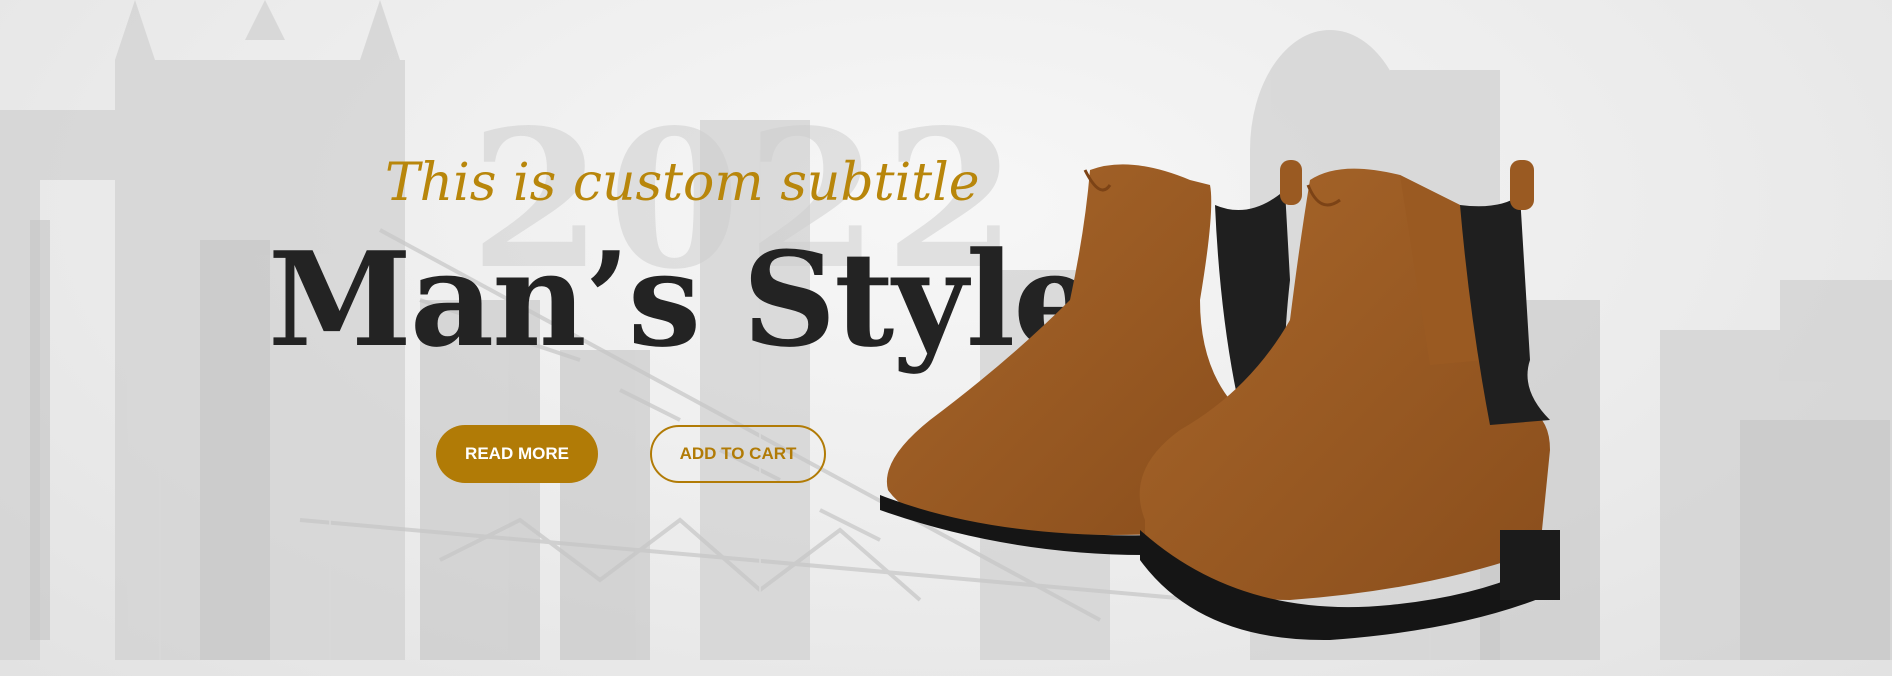 The width and height of the screenshot is (1892, 676). Describe the element at coordinates (738, 454) in the screenshot. I see `add-to-cart-button: ADD TO CART` at that location.